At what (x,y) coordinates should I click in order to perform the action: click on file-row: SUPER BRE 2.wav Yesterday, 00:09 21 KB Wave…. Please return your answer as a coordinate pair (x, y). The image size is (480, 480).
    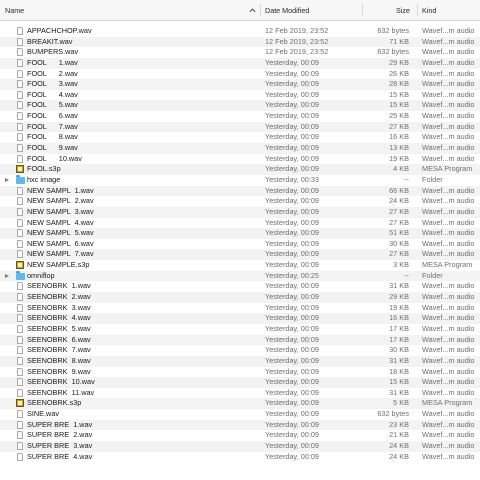
    Looking at the image, I should click on (240, 435).